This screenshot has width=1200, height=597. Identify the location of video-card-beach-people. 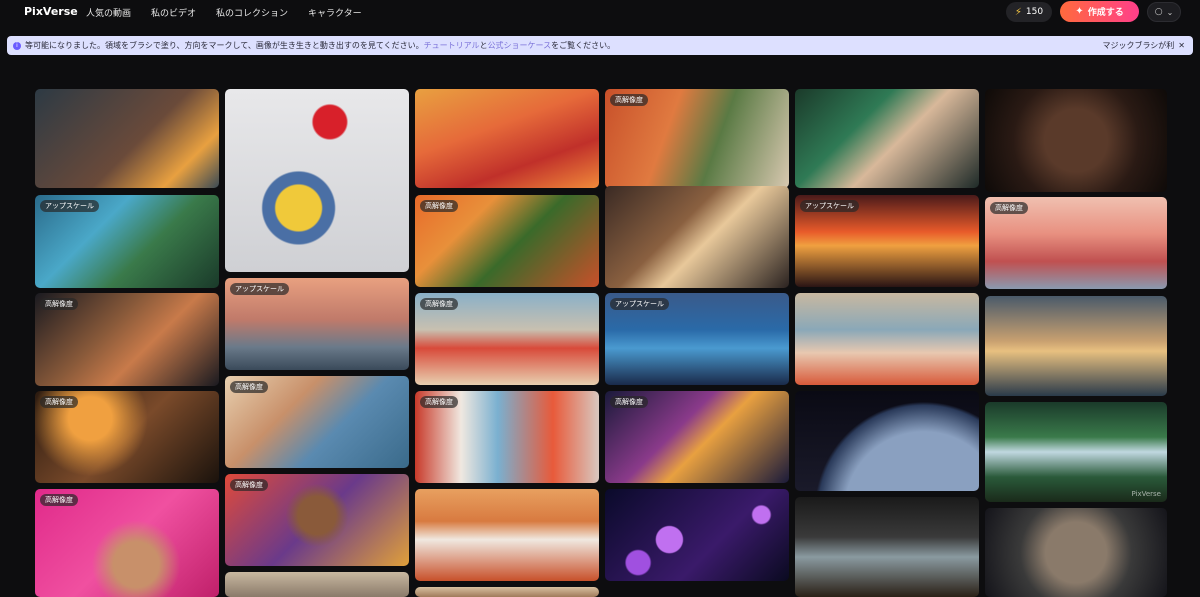
(887, 339).